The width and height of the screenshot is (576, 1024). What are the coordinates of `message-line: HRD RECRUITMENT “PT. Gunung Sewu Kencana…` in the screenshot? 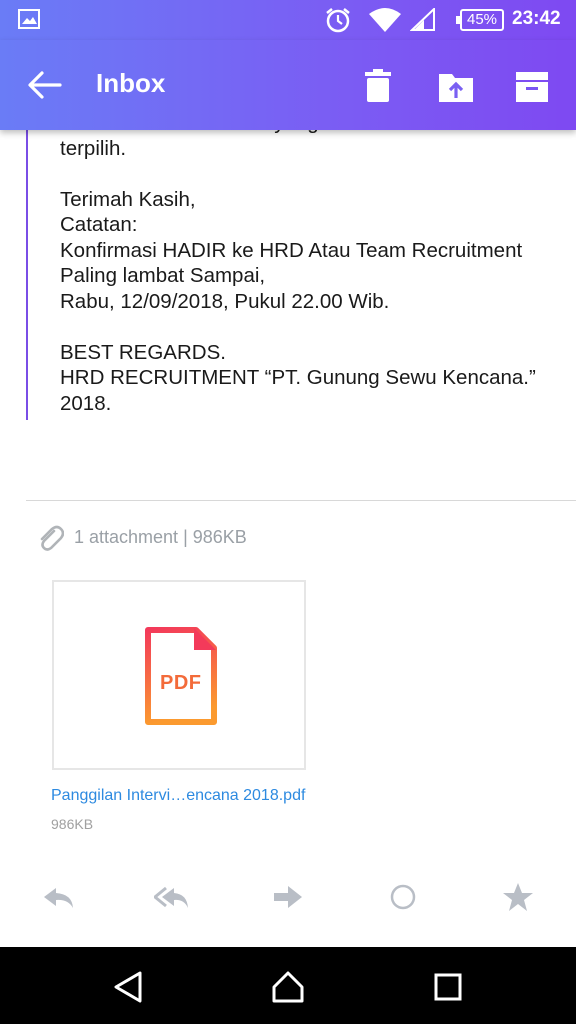 It's located at (298, 377).